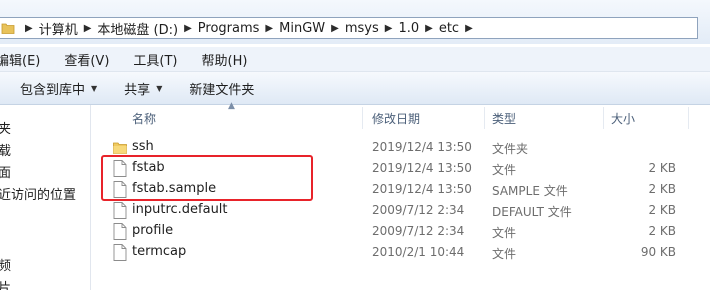 This screenshot has height=290, width=710. Describe the element at coordinates (355, 88) in the screenshot. I see `command-bar: 包含到库中 ▼ 共享 ▼ 新建文件夹` at that location.